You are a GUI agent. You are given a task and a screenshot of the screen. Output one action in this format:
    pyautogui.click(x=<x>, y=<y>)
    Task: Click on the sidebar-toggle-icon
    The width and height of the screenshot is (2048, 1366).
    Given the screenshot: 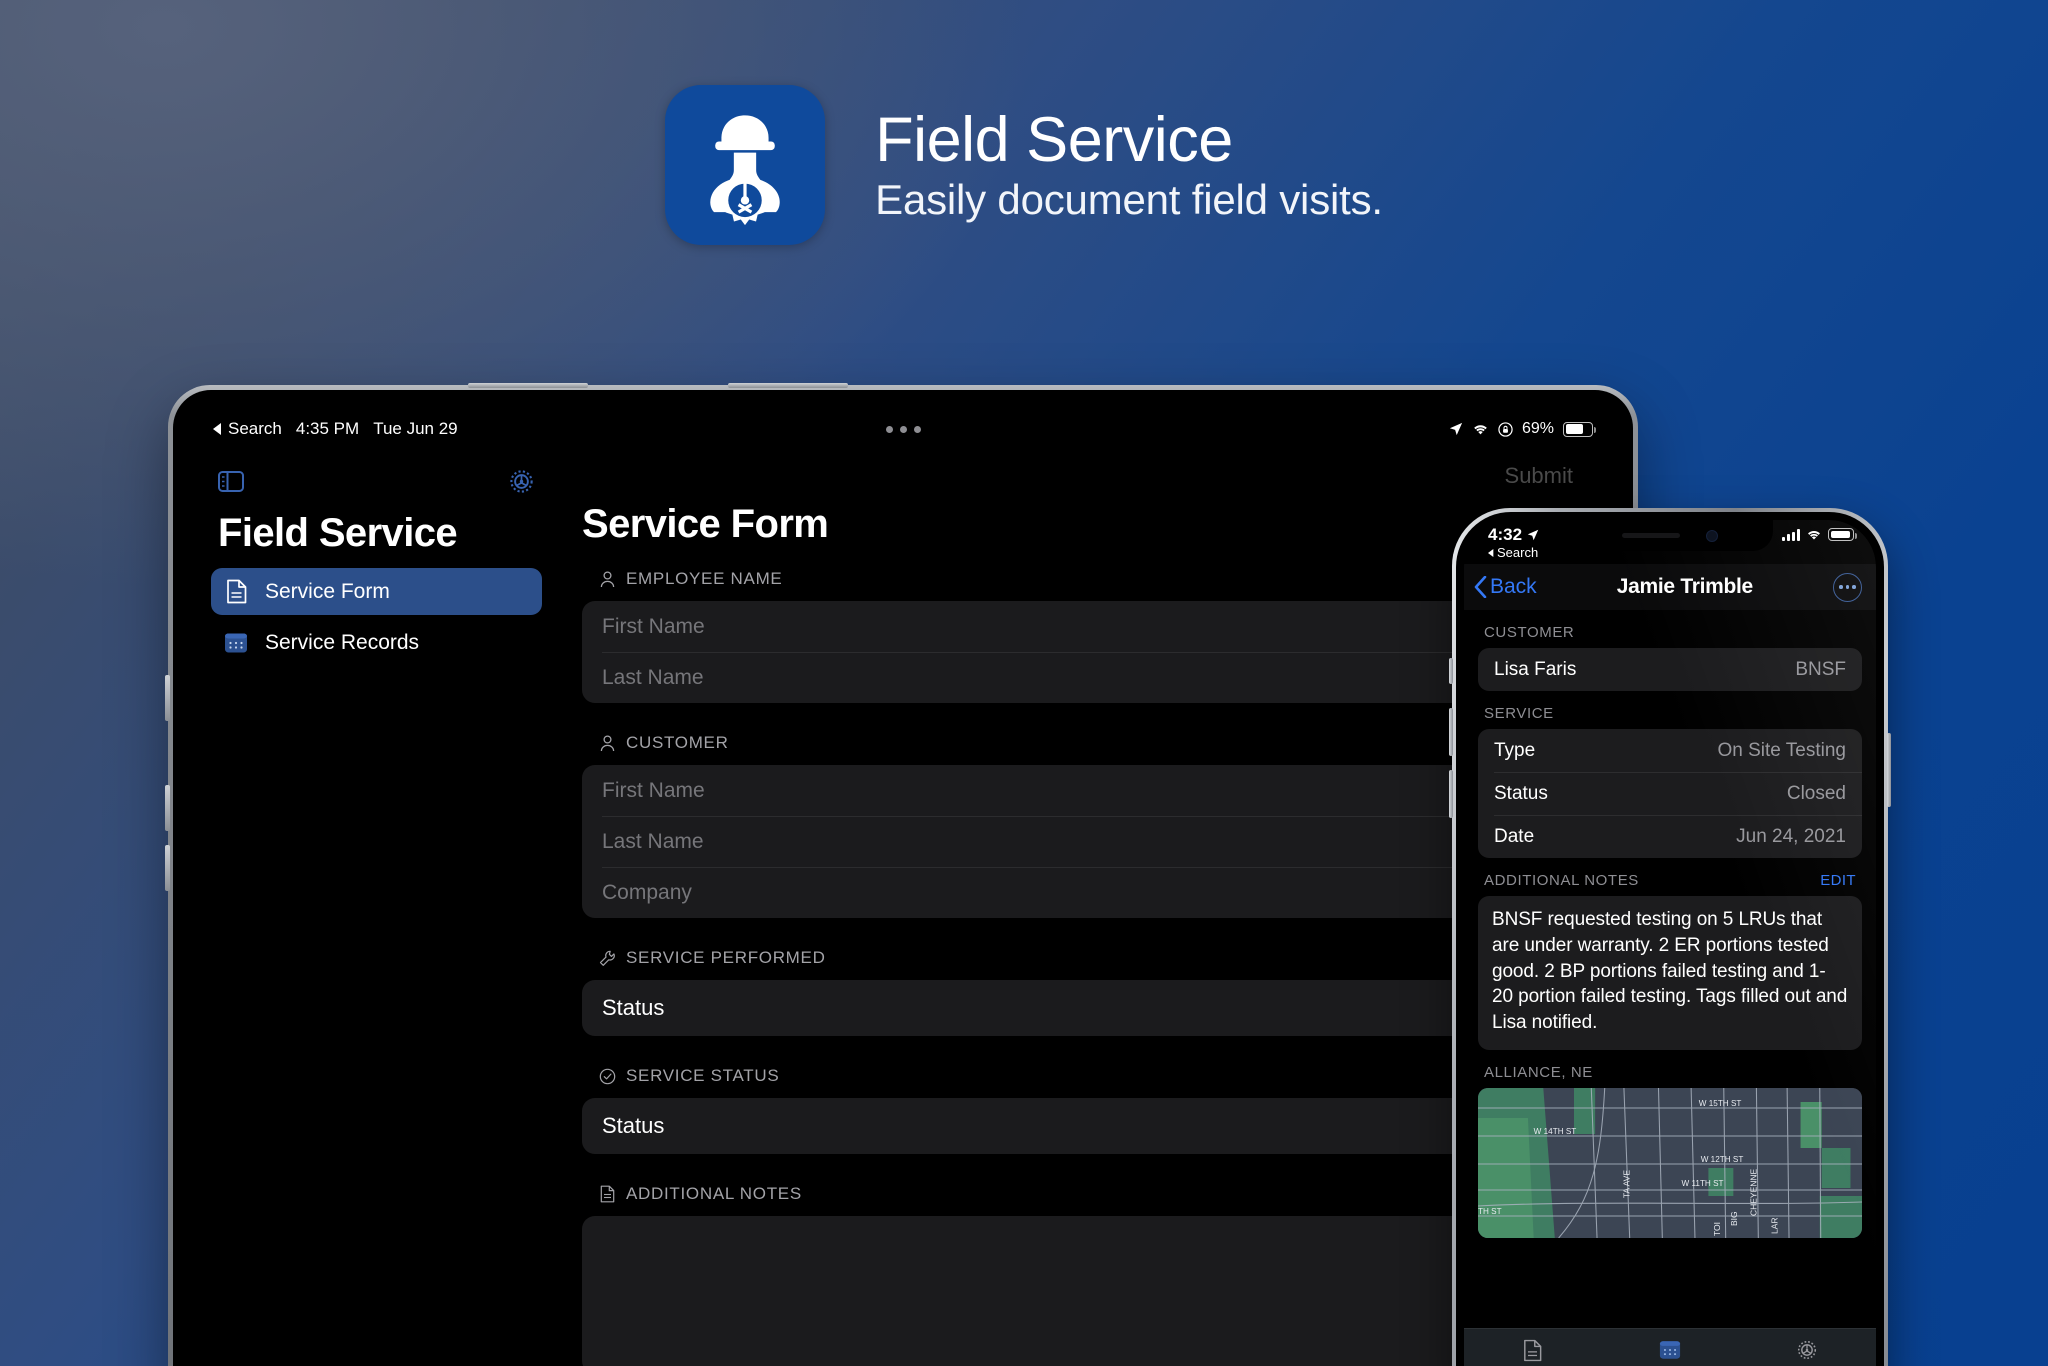 What is the action you would take?
    pyautogui.click(x=231, y=481)
    